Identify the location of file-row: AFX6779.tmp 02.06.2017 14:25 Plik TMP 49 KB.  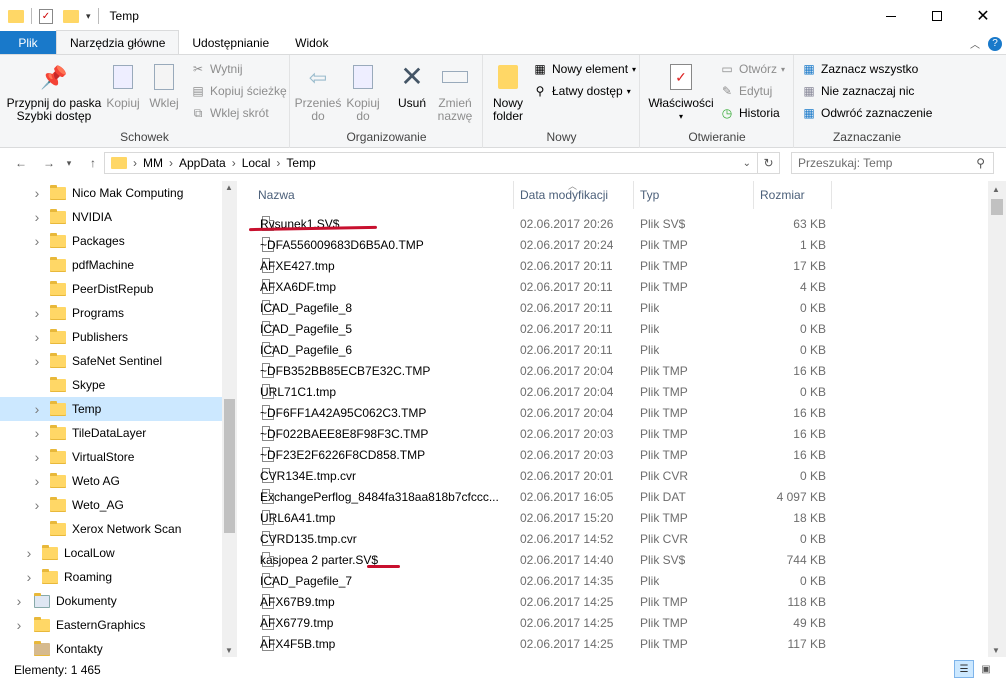
(613, 622).